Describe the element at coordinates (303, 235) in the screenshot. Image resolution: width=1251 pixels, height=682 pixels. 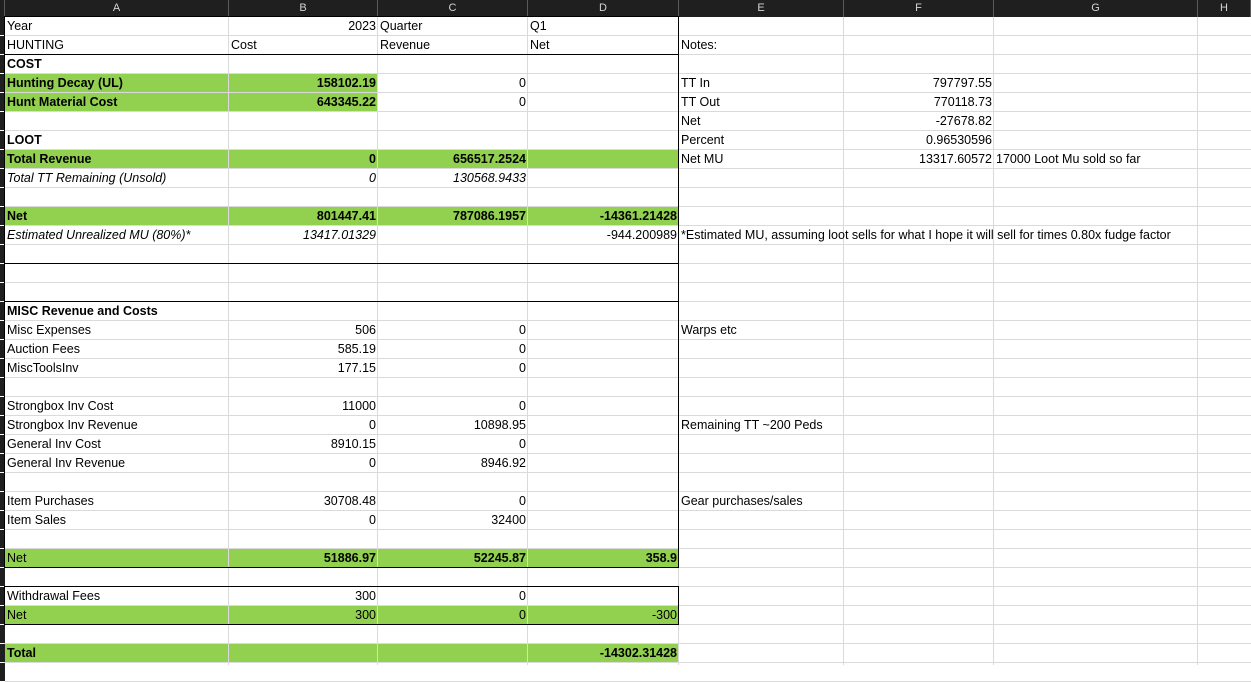
I see `cell-b12: 13417.01329` at that location.